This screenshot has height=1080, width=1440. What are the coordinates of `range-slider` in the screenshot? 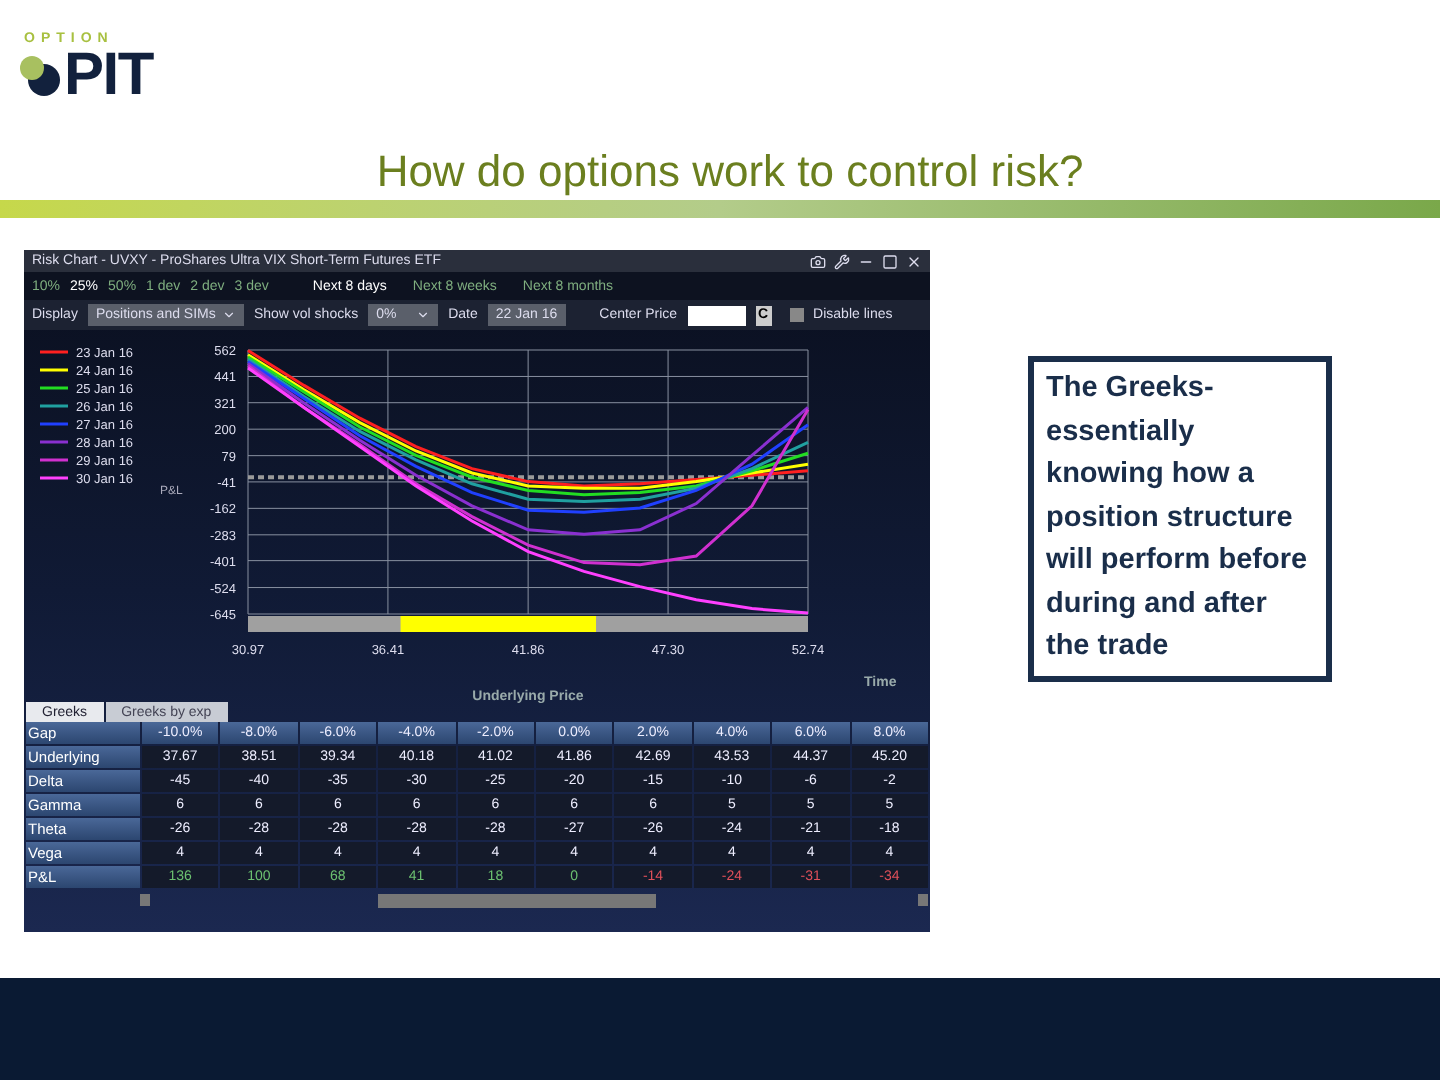 It's located at (528, 624).